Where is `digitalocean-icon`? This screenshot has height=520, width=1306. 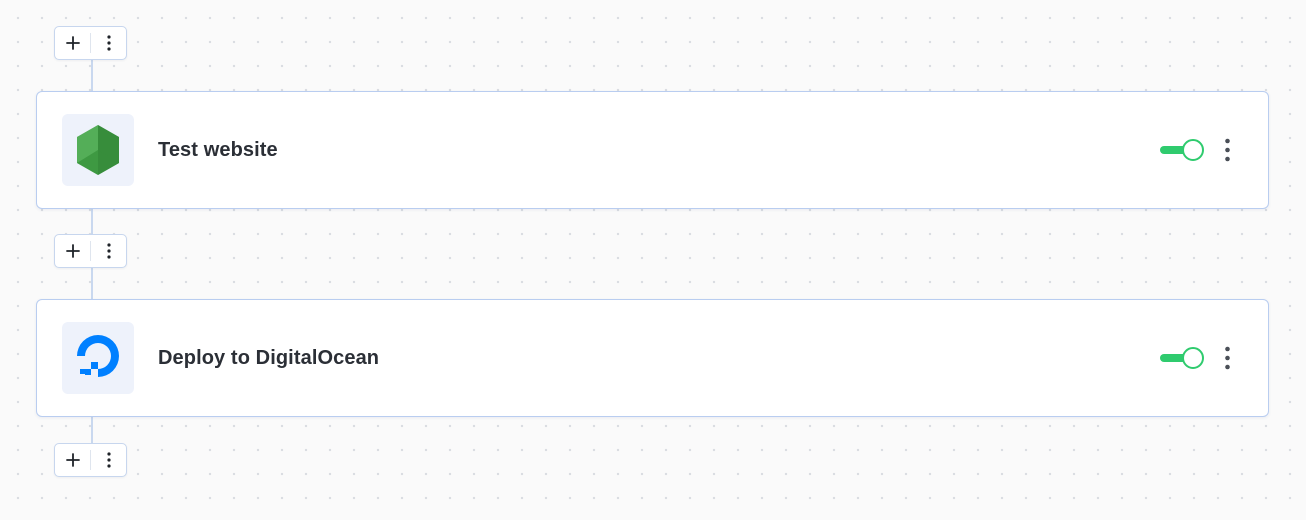 digitalocean-icon is located at coordinates (98, 356).